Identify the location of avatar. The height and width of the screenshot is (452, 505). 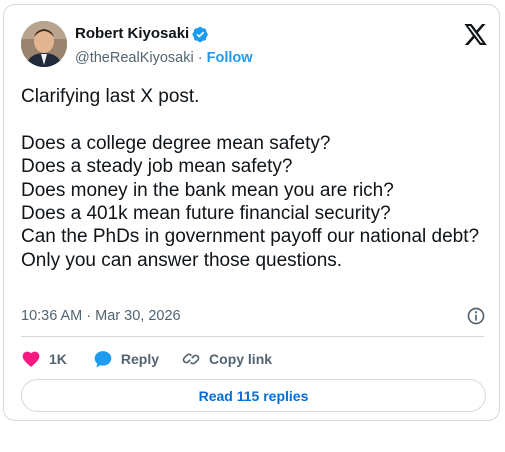
(44, 44).